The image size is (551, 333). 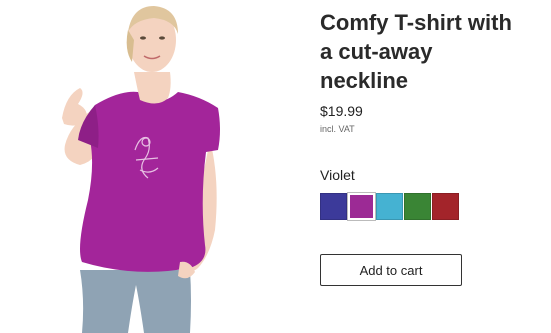 I want to click on swatch-red, so click(x=445, y=206).